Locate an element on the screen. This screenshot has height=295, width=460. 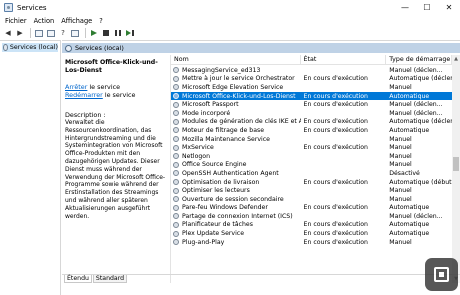
close-button: ✕ is located at coordinates (449, 7).